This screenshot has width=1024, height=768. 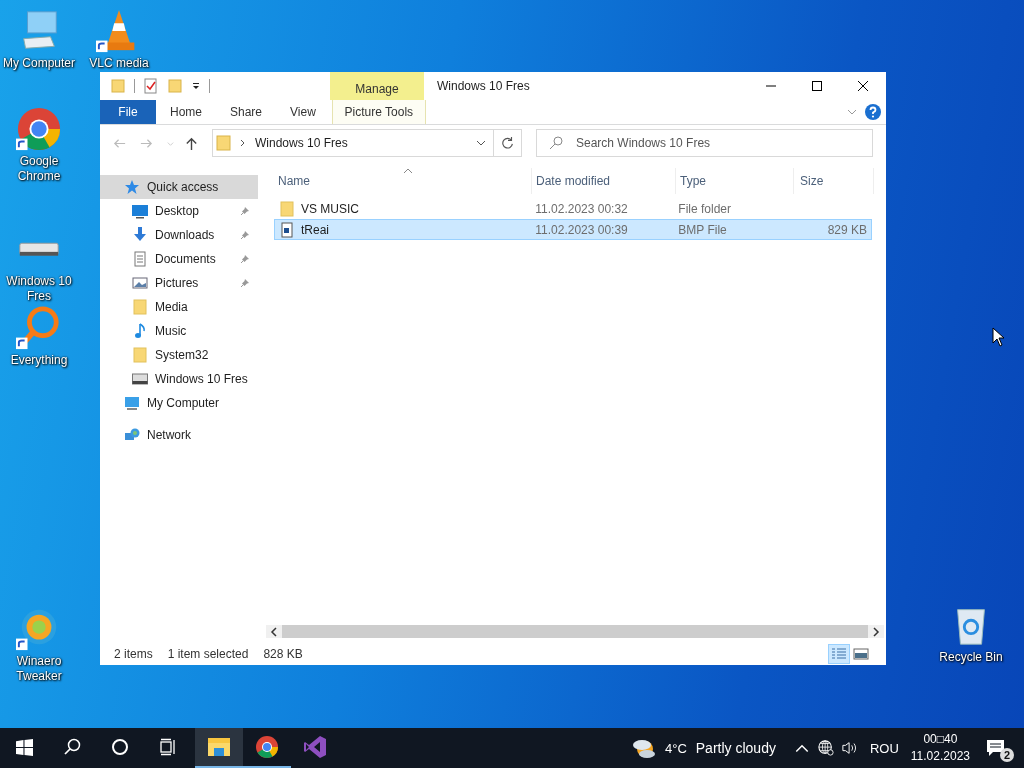 I want to click on file-row: VS MUSIC 11.02.2023 00:32 File folder, so click(x=573, y=208).